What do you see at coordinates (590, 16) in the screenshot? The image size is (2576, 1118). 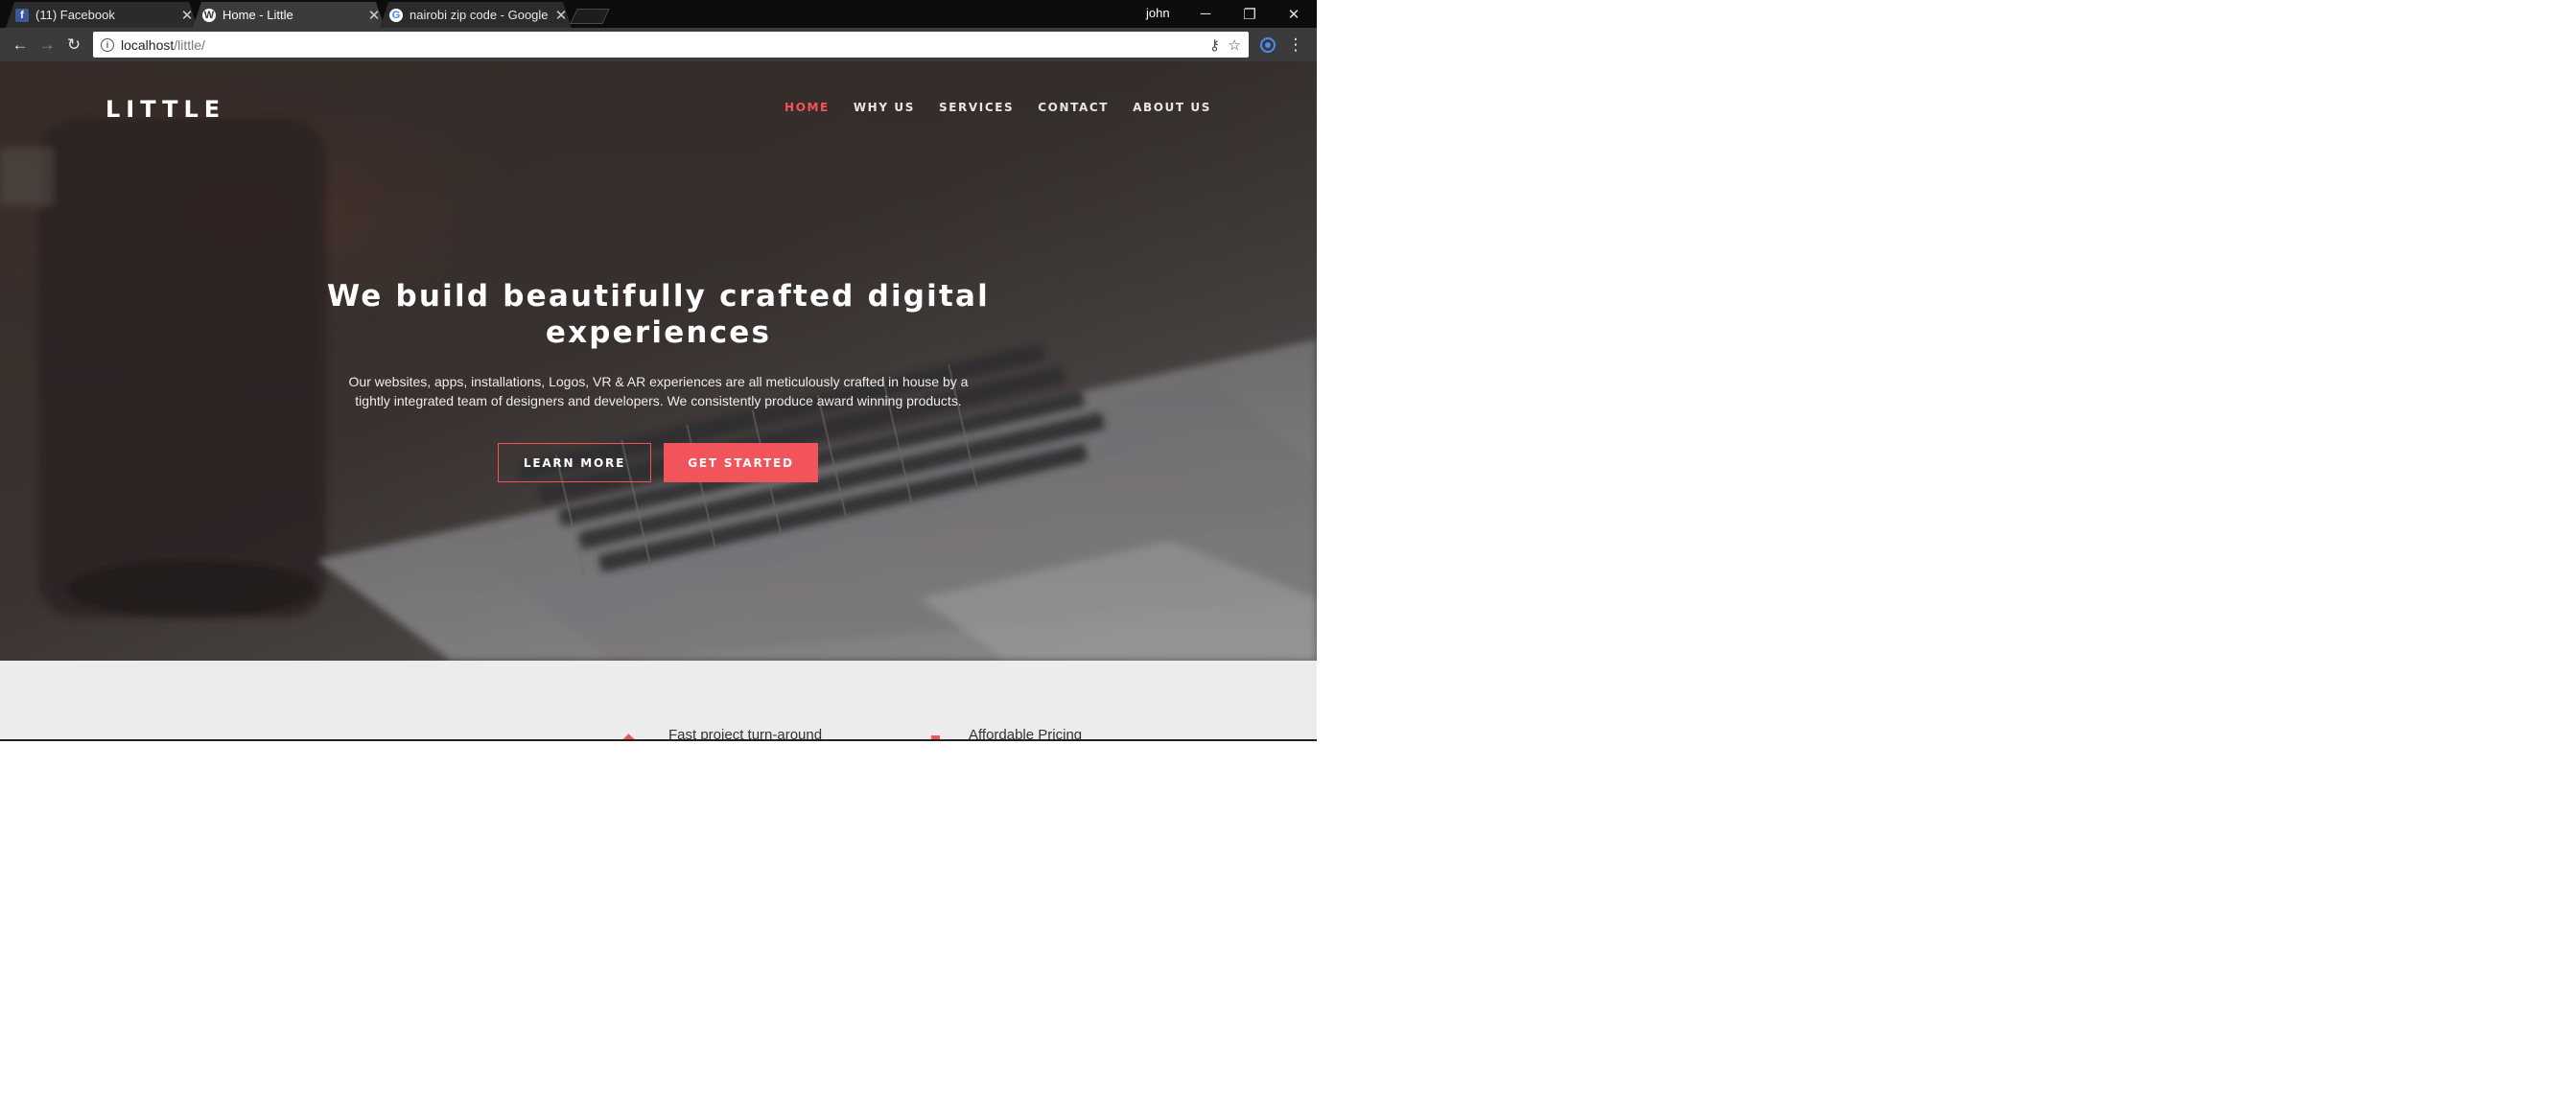 I see `new-tab-button` at bounding box center [590, 16].